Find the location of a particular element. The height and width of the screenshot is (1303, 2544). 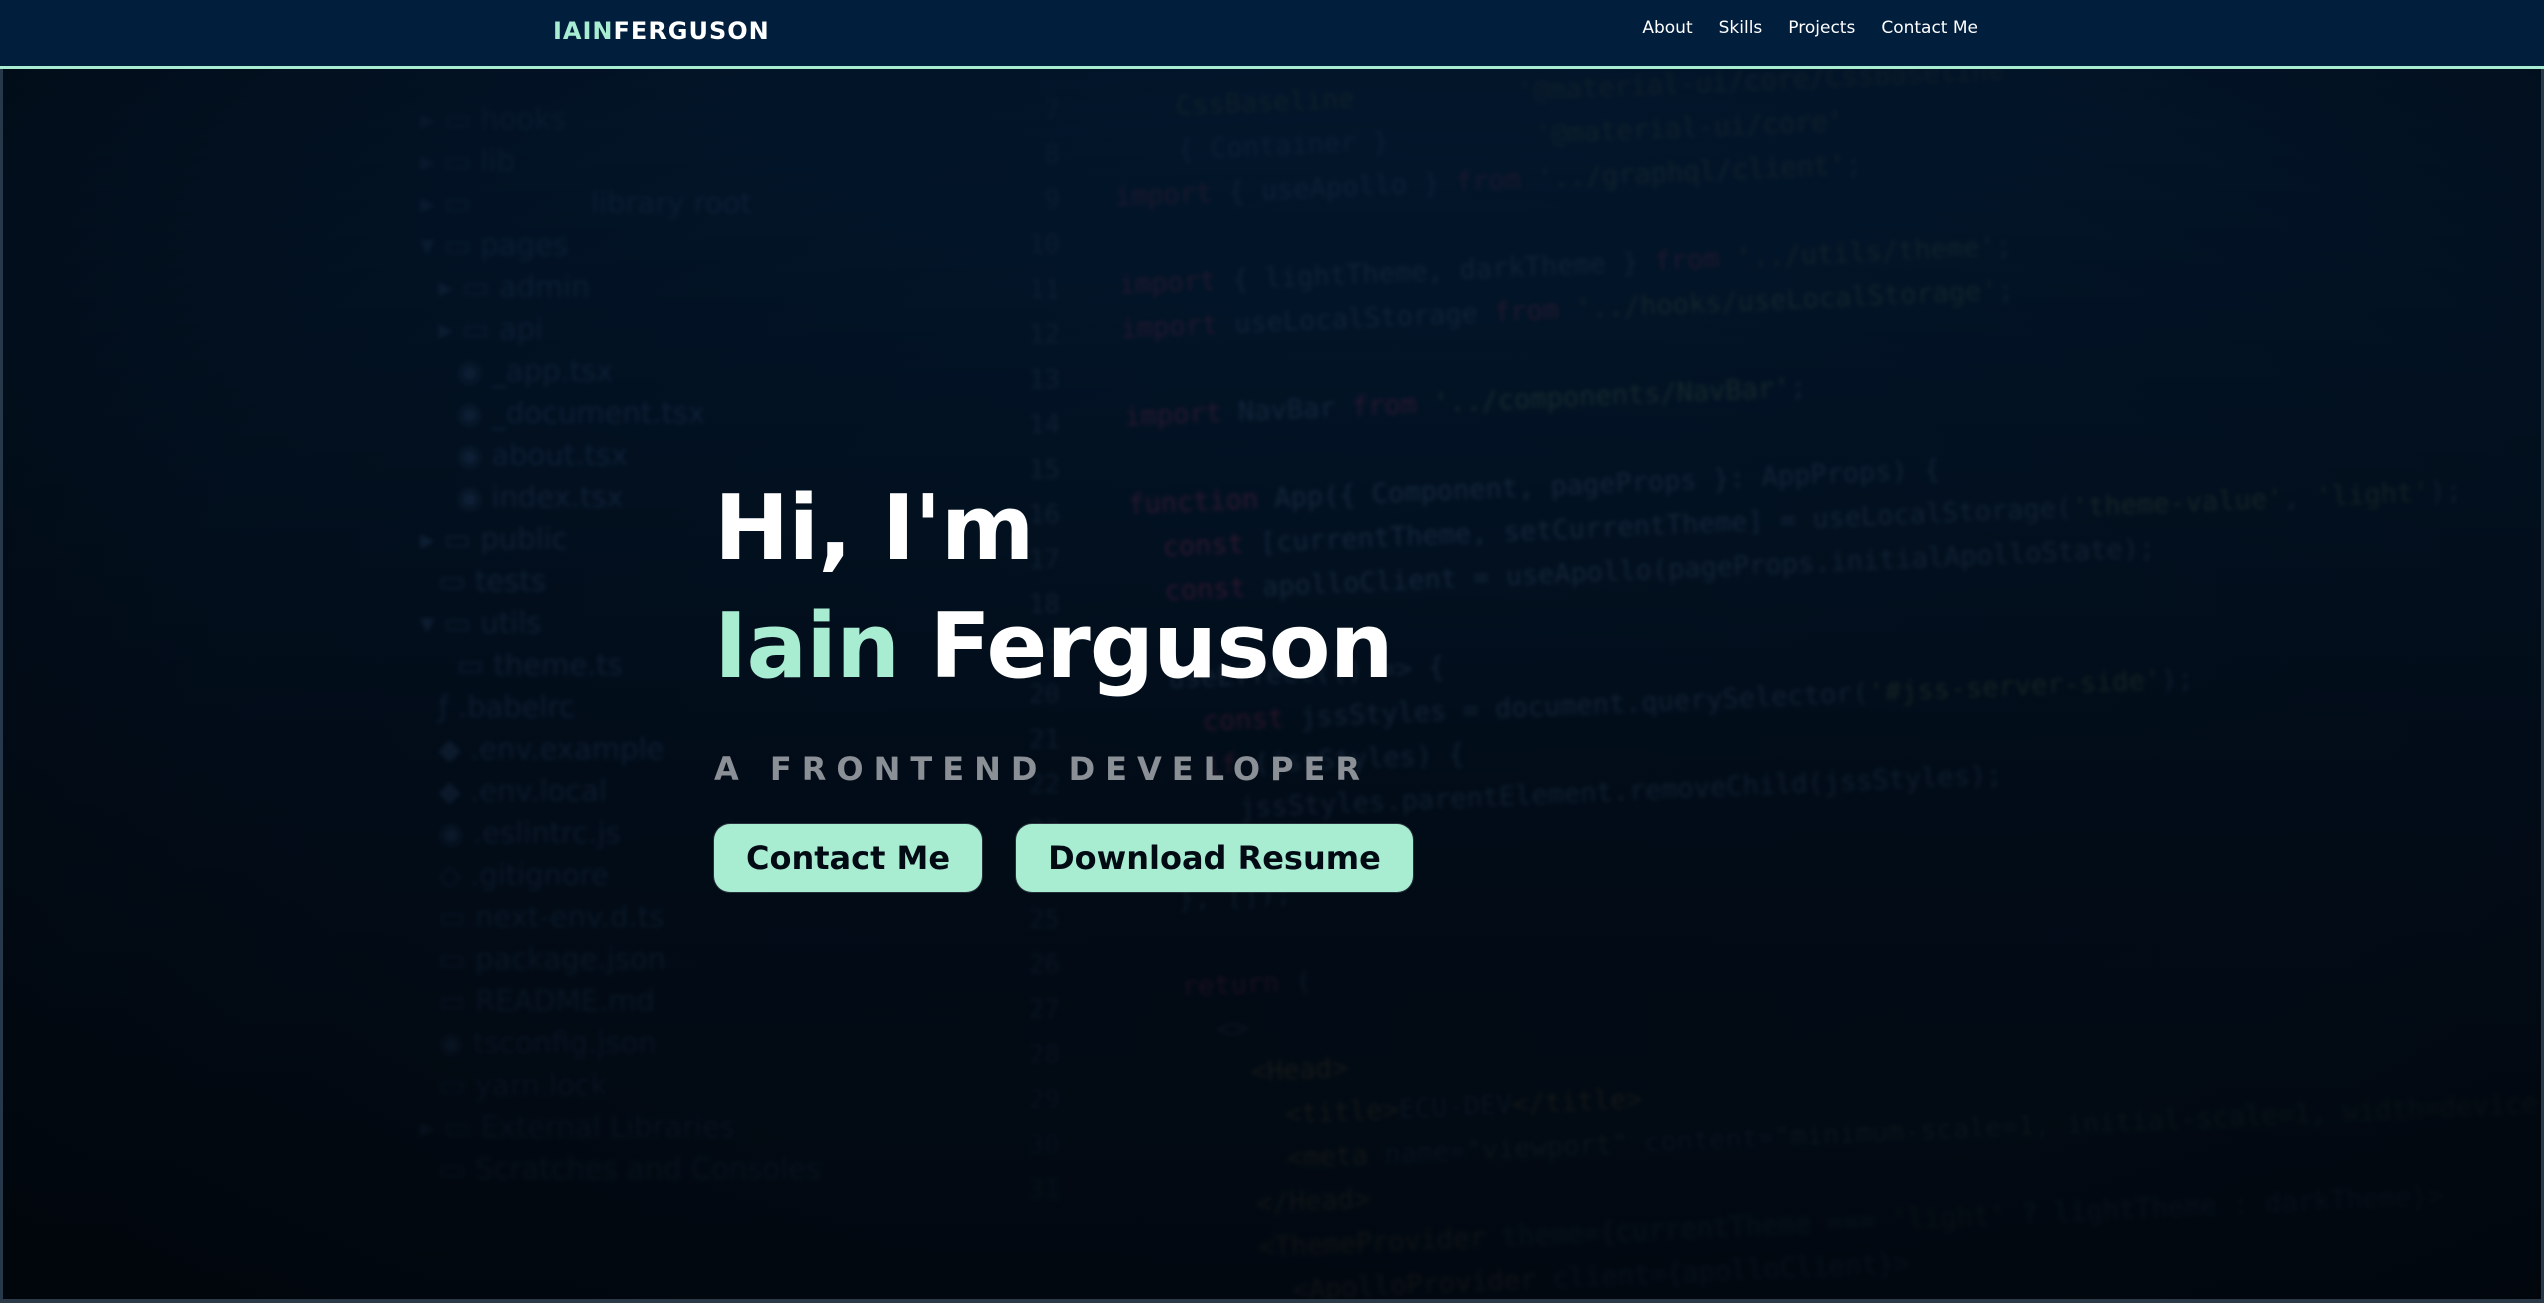

logo: IAINFERGUSON is located at coordinates (661, 31).